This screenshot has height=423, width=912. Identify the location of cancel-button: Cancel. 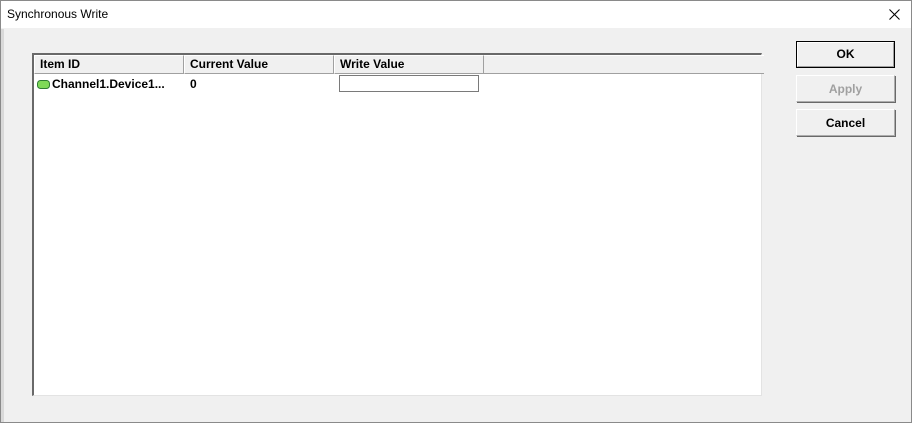
(845, 122).